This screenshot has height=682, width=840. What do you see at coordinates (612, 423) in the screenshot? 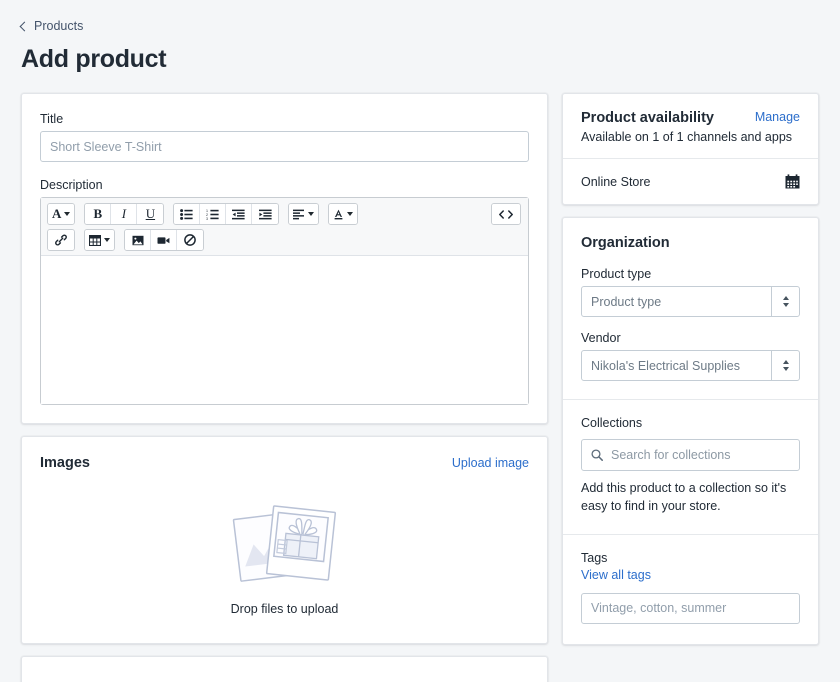
I see `collections-title: Collections` at bounding box center [612, 423].